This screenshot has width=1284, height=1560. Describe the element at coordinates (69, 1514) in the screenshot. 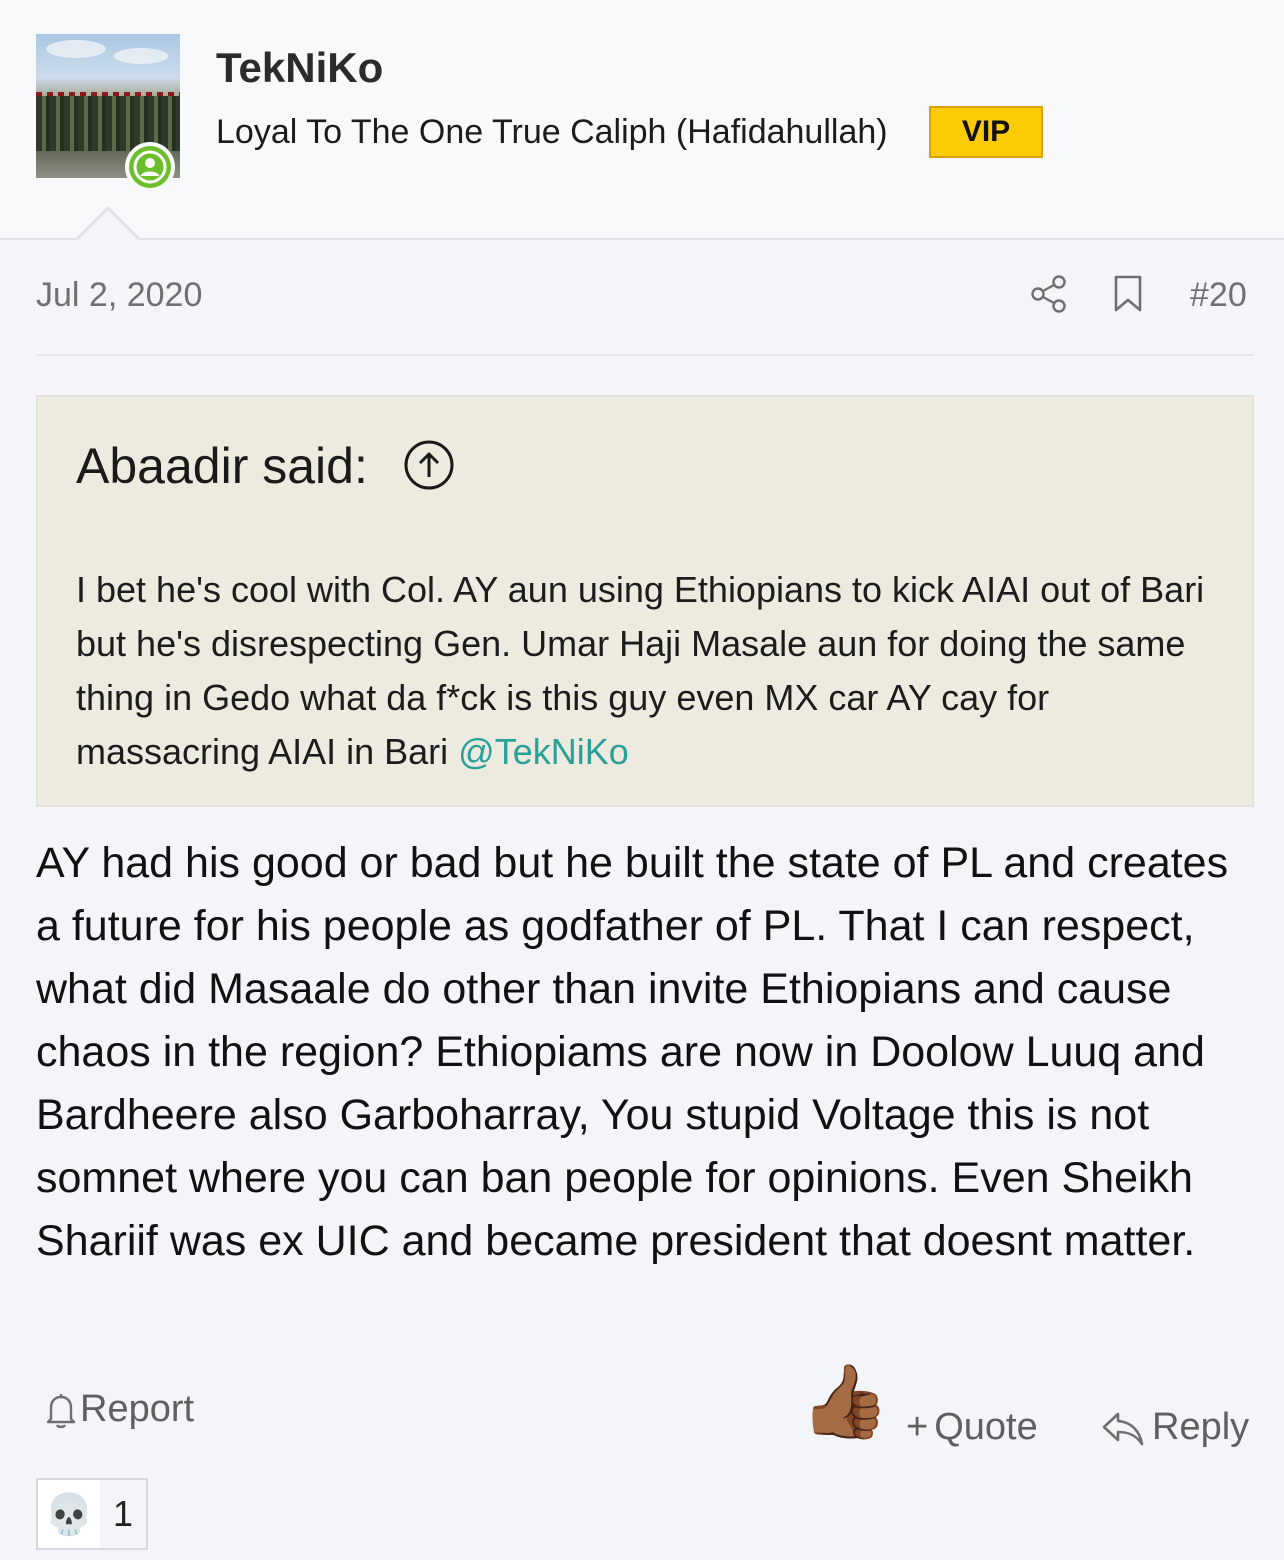

I see `skull-reaction-icon: 💀` at that location.